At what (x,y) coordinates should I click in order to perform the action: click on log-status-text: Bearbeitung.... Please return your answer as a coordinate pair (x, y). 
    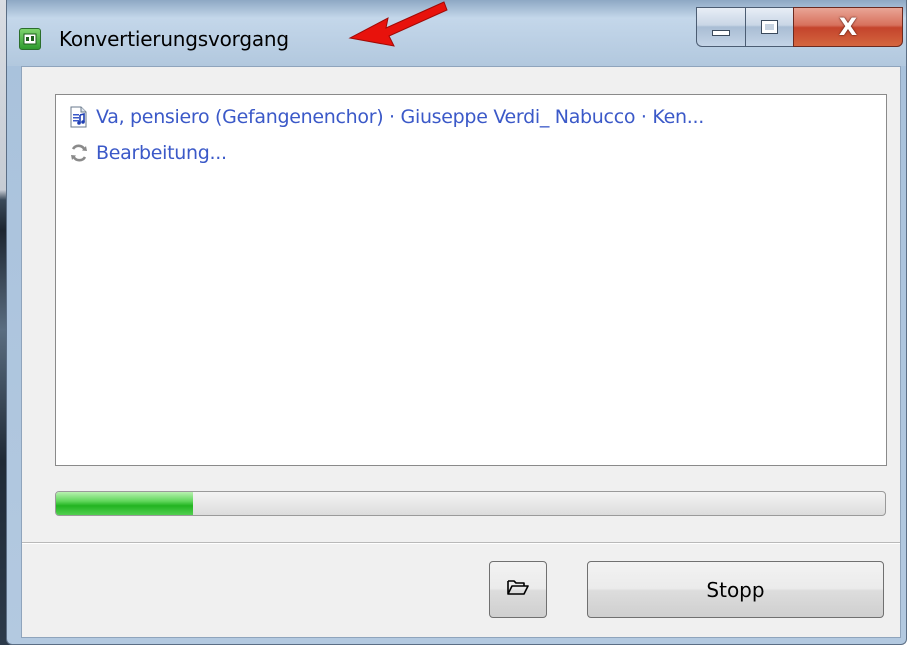
    Looking at the image, I should click on (161, 153).